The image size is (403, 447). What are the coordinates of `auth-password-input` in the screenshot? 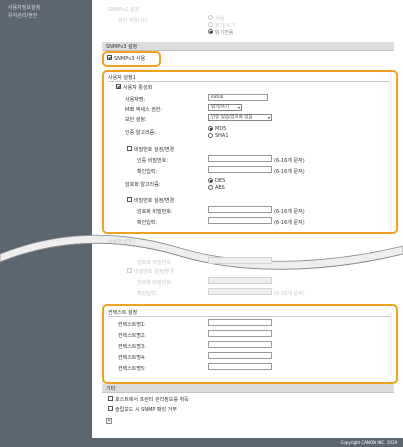 It's located at (240, 158).